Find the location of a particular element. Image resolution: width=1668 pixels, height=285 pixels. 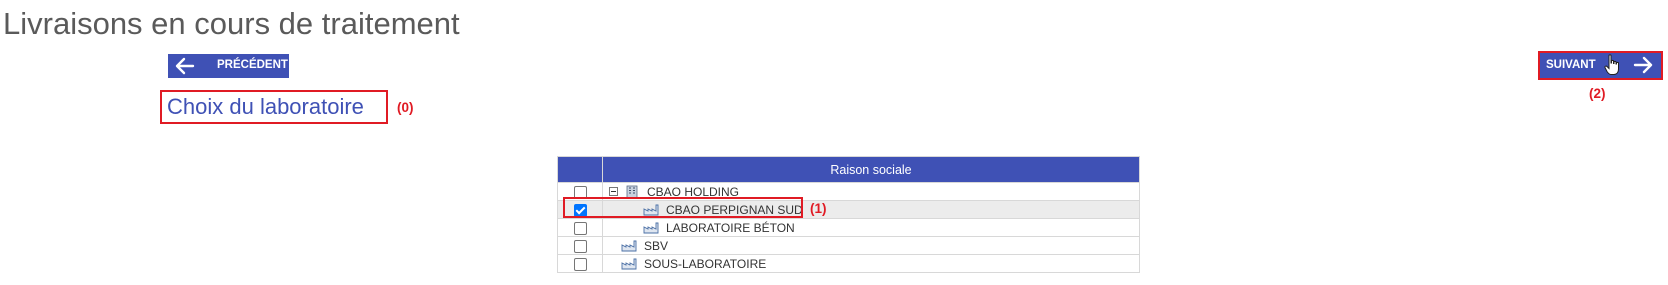

next-button: SUIVANT is located at coordinates (1600, 65).